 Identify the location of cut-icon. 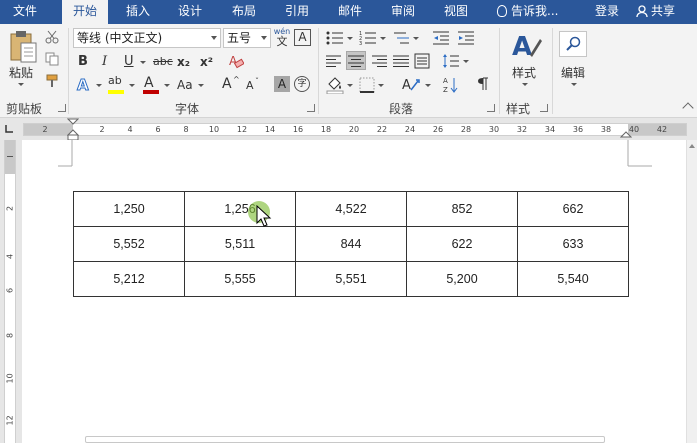
(52, 37).